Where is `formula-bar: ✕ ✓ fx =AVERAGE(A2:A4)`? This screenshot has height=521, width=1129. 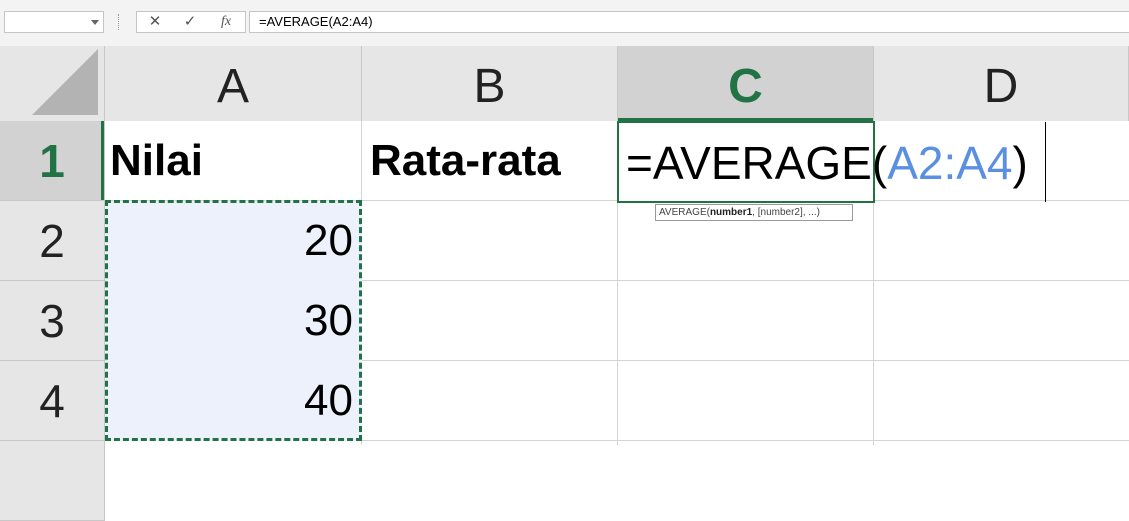 formula-bar: ✕ ✓ fx =AVERAGE(A2:A4) is located at coordinates (564, 23).